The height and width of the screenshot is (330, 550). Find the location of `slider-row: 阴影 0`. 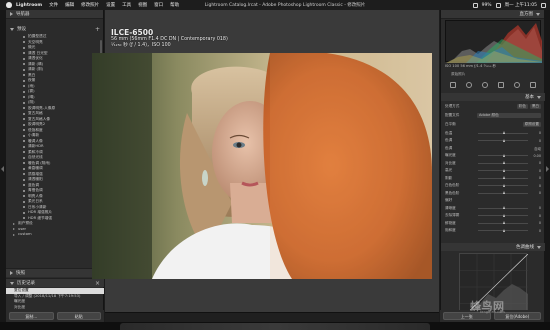

slider-row: 阴影 0 is located at coordinates (493, 178).